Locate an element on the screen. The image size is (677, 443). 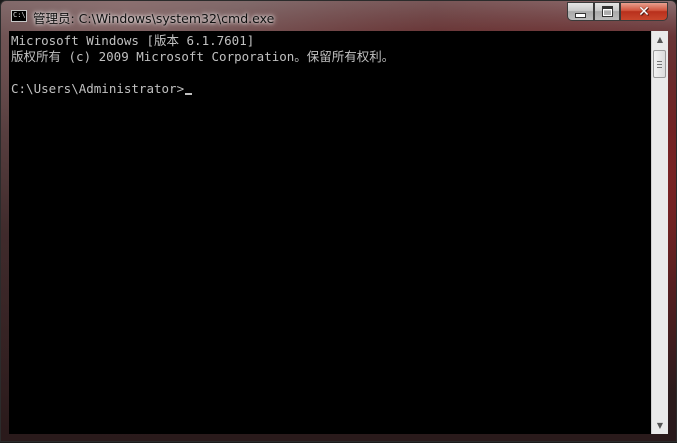
console-prompt: C:\Users\Administrator> is located at coordinates (98, 88).